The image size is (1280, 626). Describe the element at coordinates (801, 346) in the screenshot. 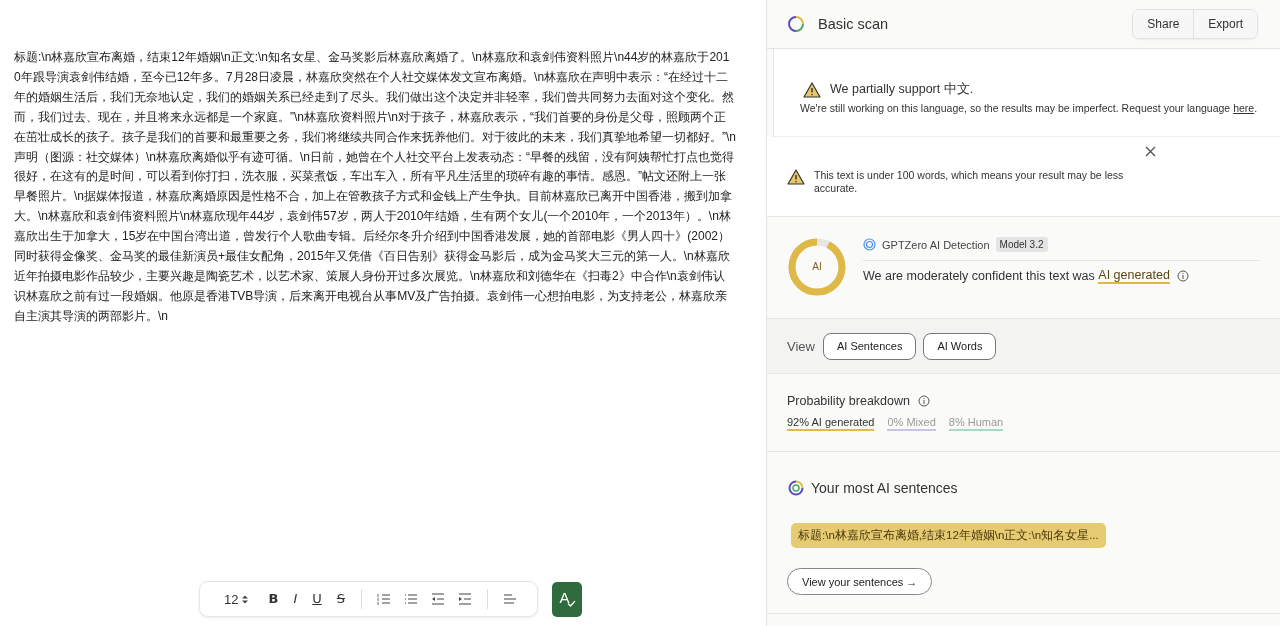

I see `view-label: View` at that location.